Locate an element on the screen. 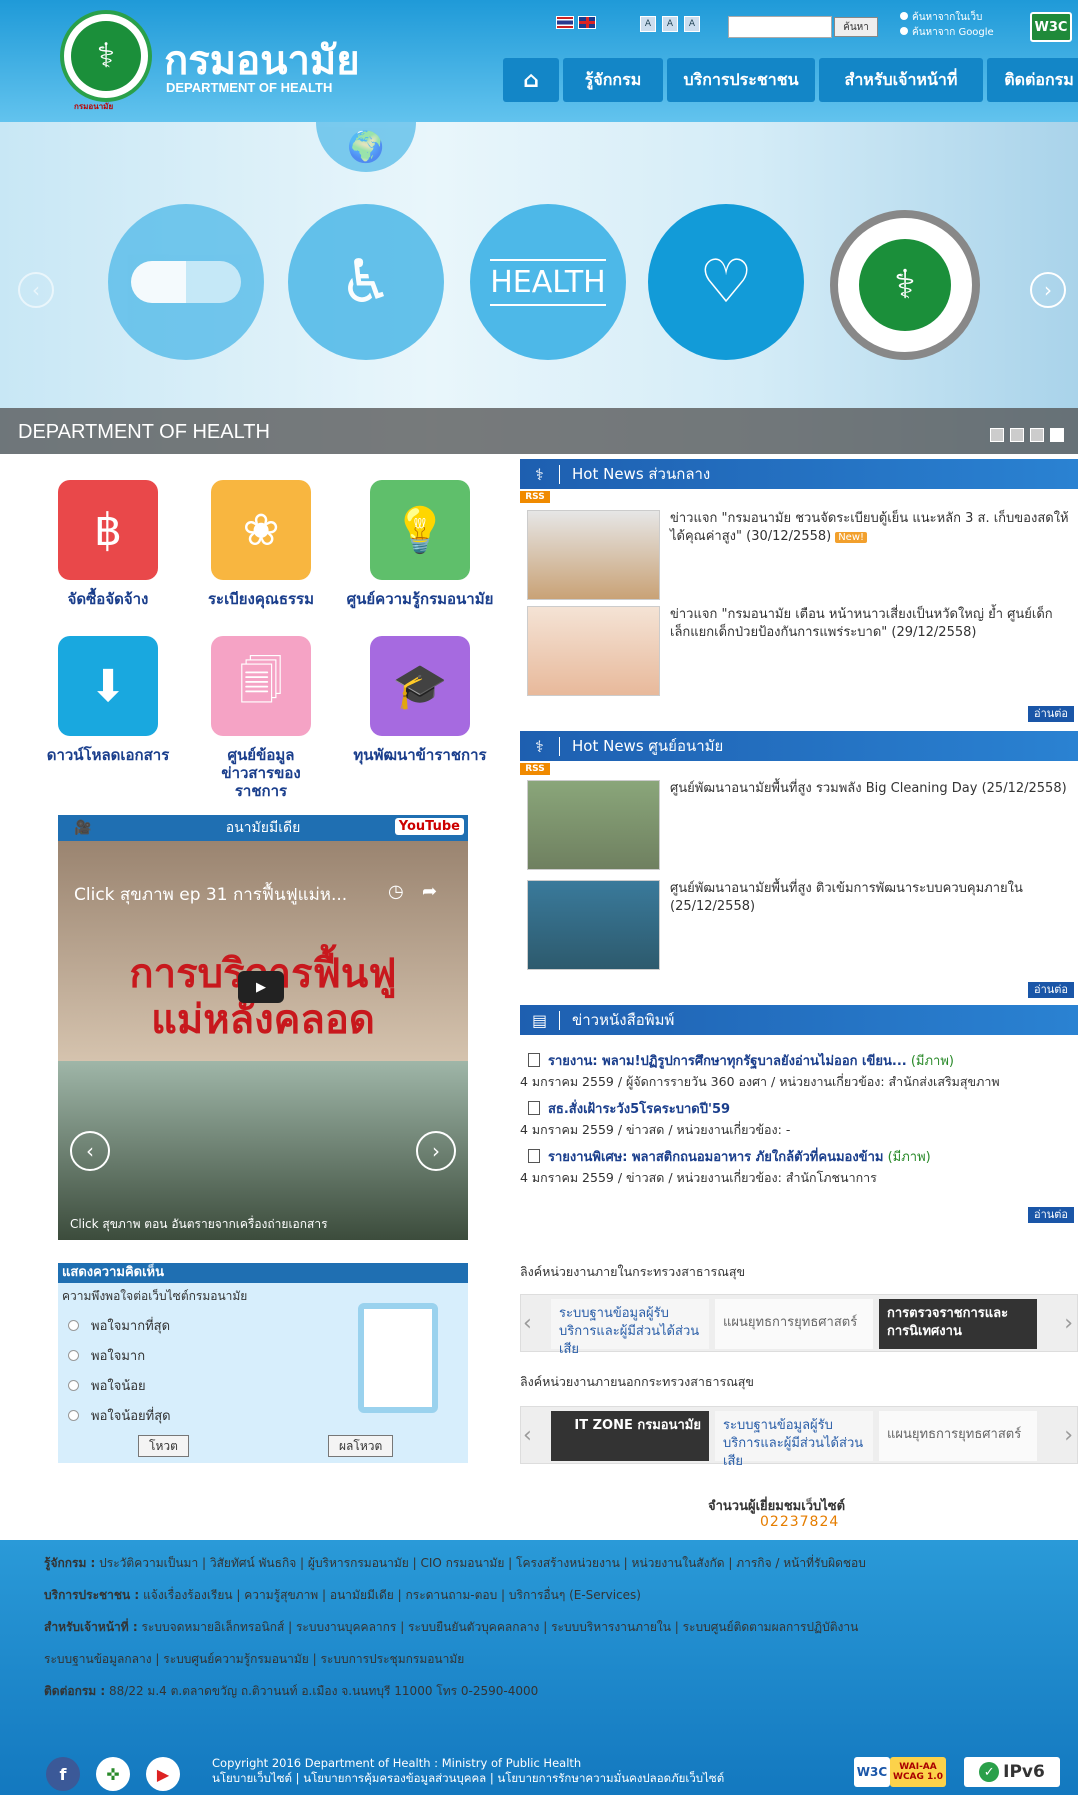 This screenshot has width=1078, height=1795. press-title: สธ.สั่งเฝ้าระวัง5โรคระบาดปี'59 is located at coordinates (639, 1109).